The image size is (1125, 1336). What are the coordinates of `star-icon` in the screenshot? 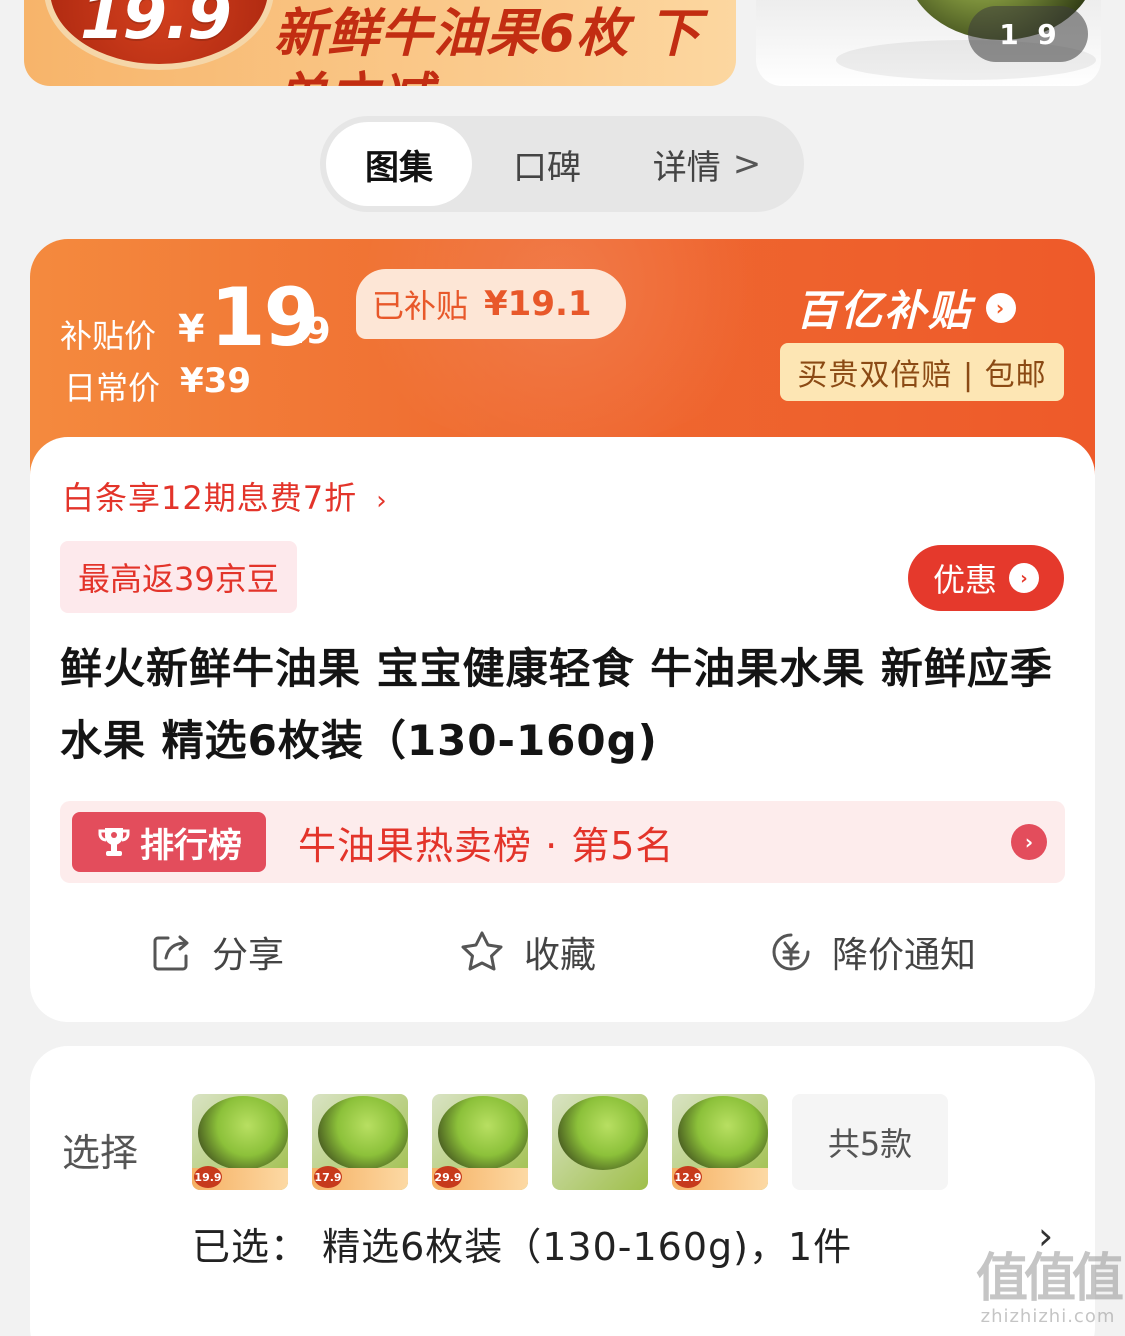 It's located at (482, 951).